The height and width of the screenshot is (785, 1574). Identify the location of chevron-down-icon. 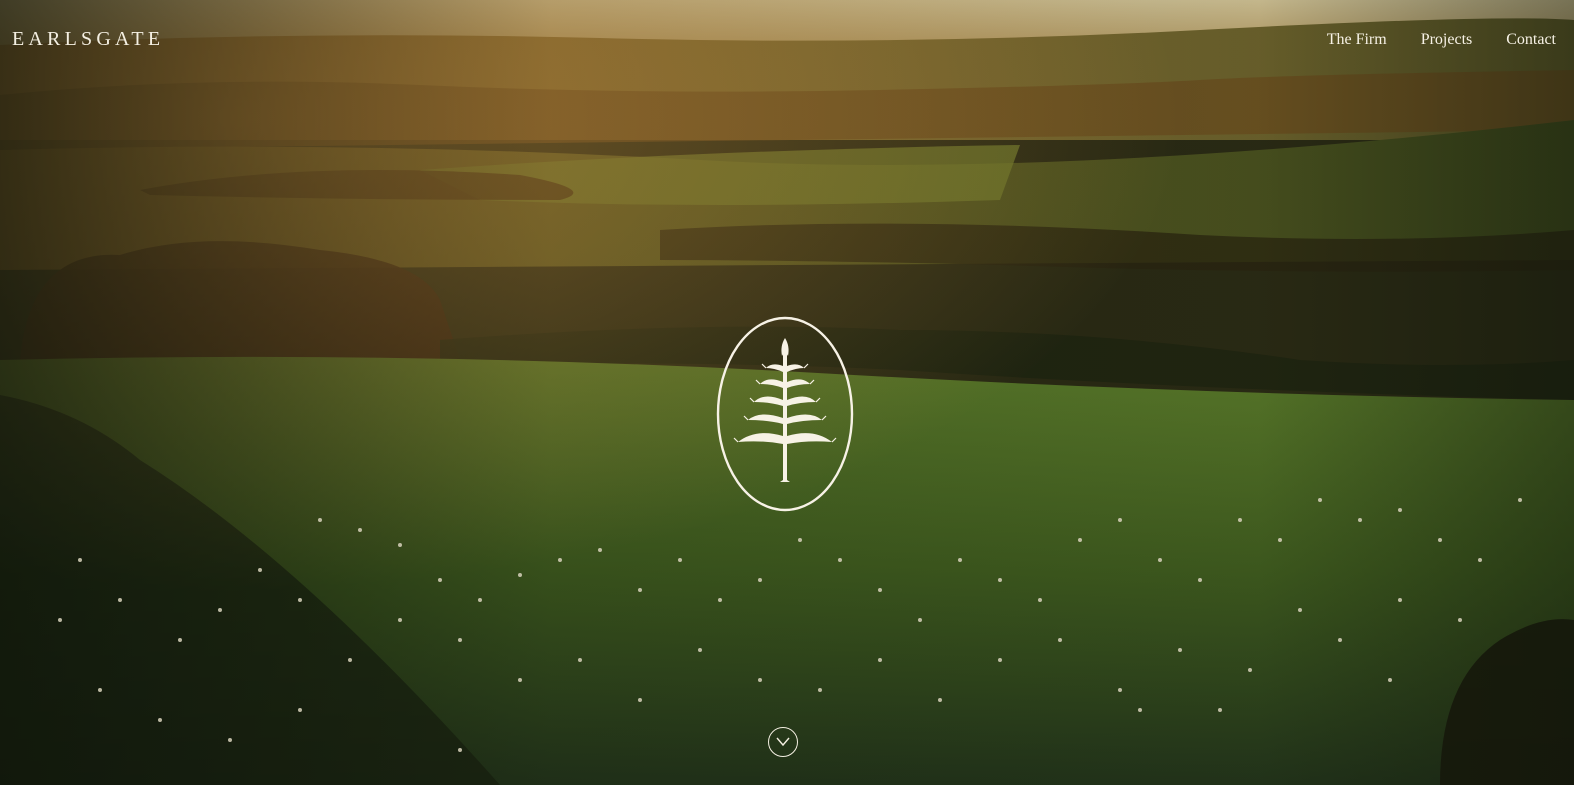
(783, 742).